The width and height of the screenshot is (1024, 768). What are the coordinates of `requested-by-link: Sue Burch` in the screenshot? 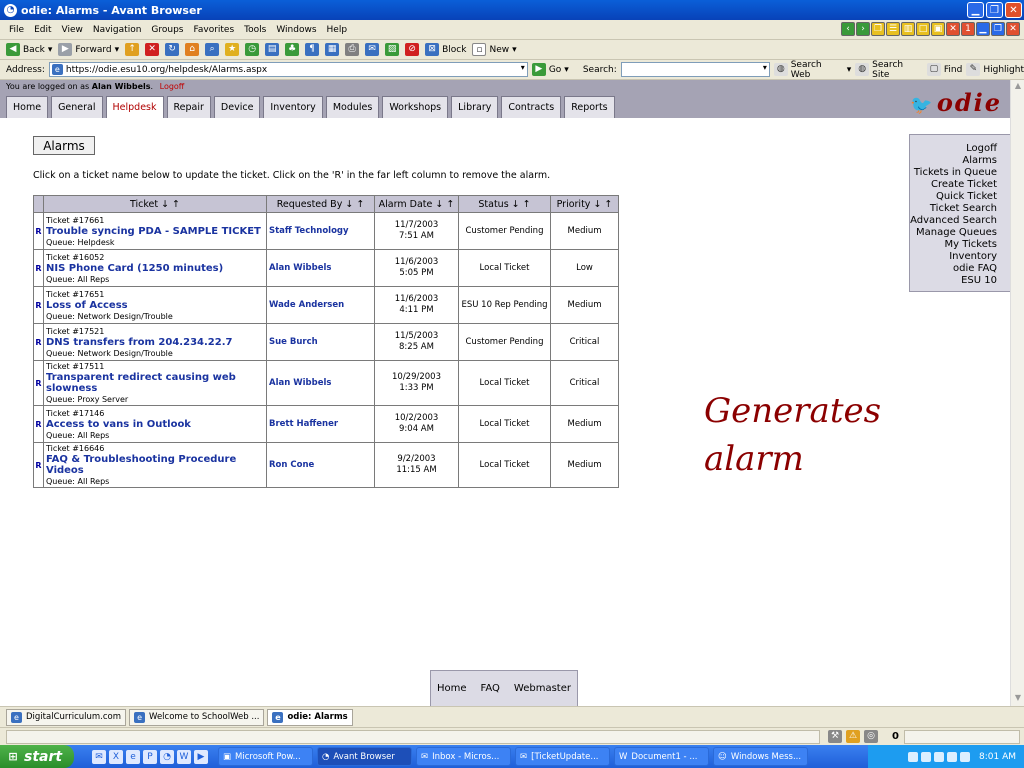 It's located at (320, 342).